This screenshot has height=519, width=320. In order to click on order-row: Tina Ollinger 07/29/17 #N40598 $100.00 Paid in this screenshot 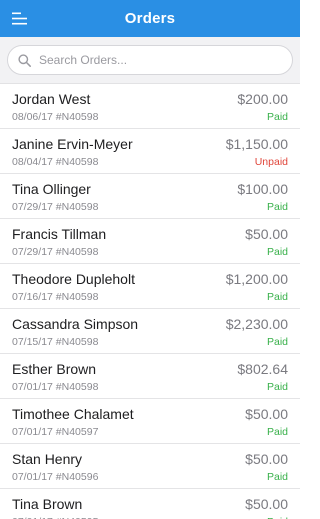, I will do `click(150, 196)`.